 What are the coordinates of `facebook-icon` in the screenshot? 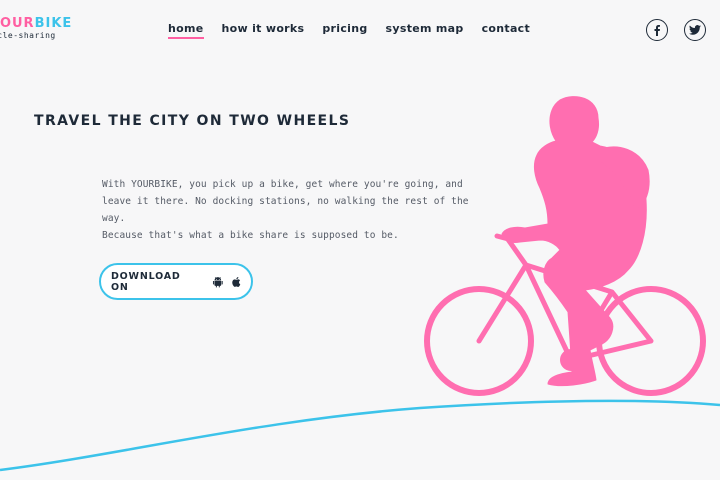 It's located at (657, 30).